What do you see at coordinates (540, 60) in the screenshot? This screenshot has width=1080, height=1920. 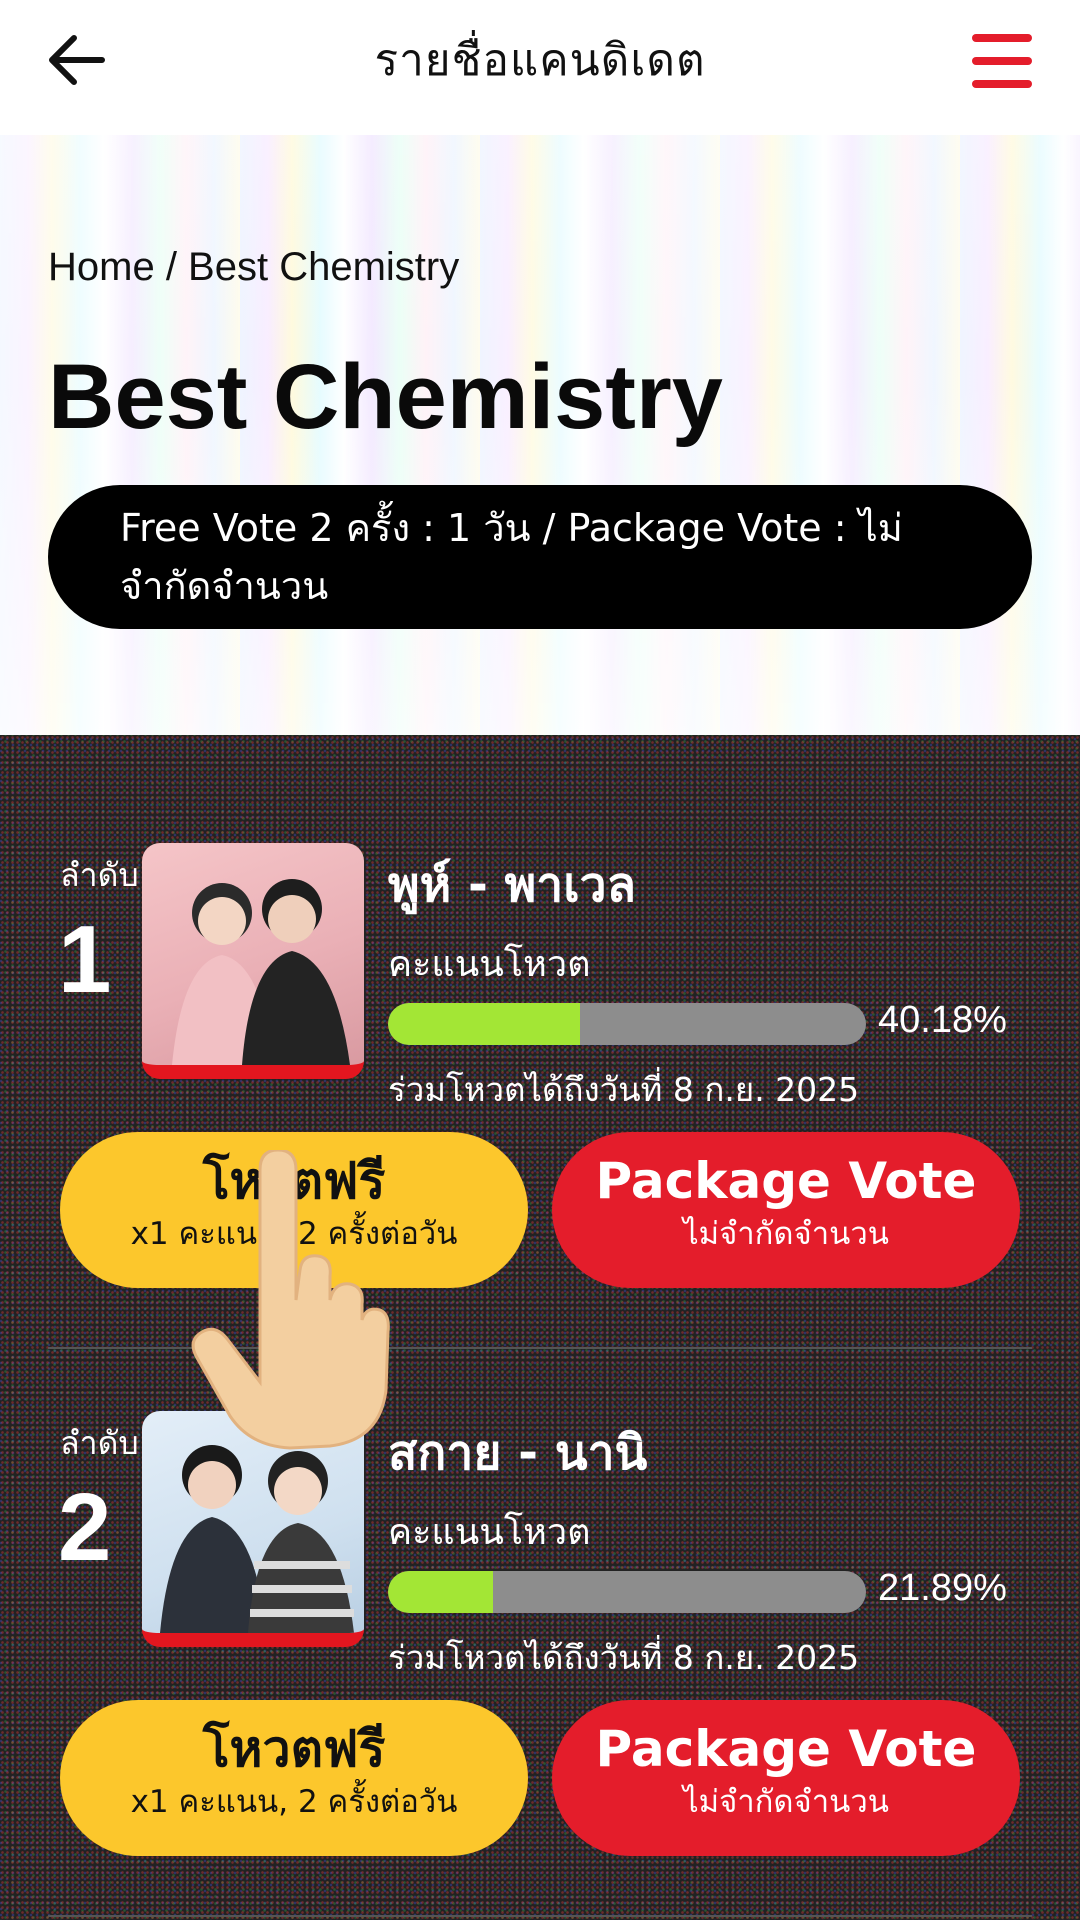 I see `header-title: รายชื่อแคนดิเดต` at bounding box center [540, 60].